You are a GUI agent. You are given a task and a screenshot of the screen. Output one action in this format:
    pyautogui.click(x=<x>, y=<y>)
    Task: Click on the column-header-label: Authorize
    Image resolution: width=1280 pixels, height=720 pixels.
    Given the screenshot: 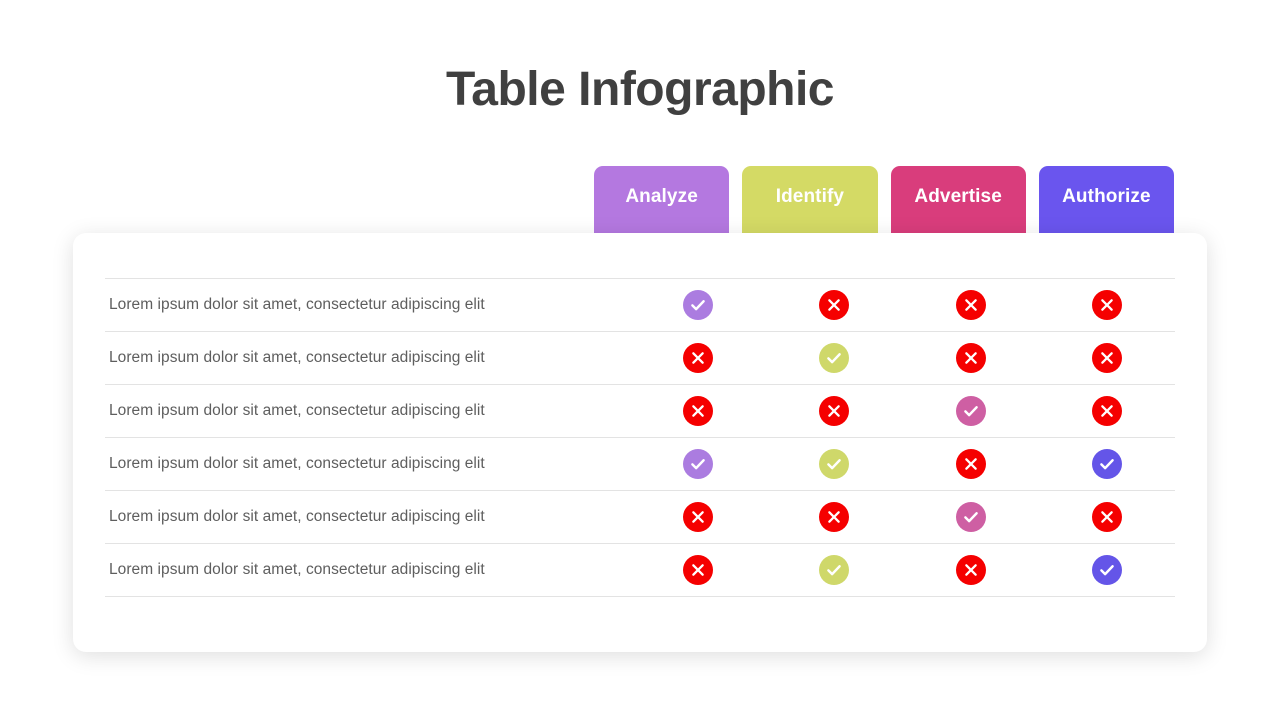 What is the action you would take?
    pyautogui.click(x=1106, y=196)
    